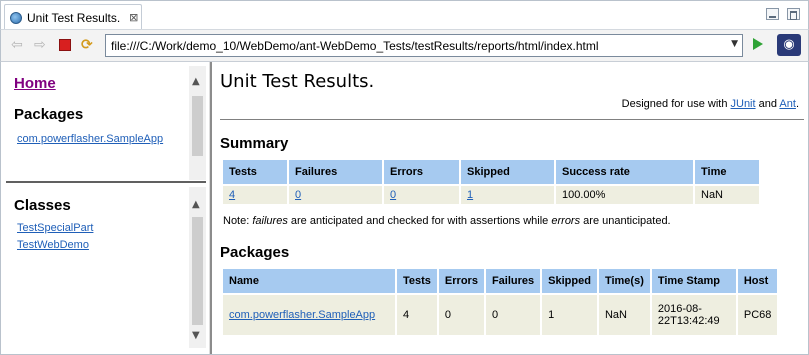 This screenshot has width=809, height=355. I want to click on tests-count-link: 4, so click(232, 195).